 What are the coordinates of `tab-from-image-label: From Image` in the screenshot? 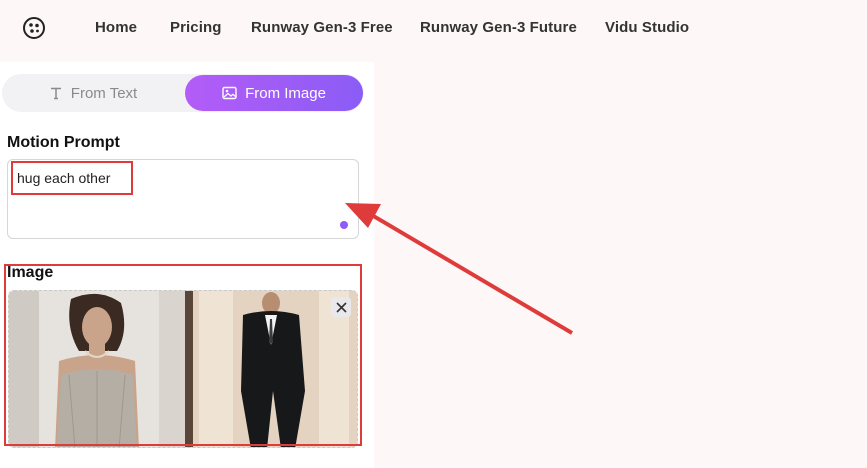 It's located at (285, 93).